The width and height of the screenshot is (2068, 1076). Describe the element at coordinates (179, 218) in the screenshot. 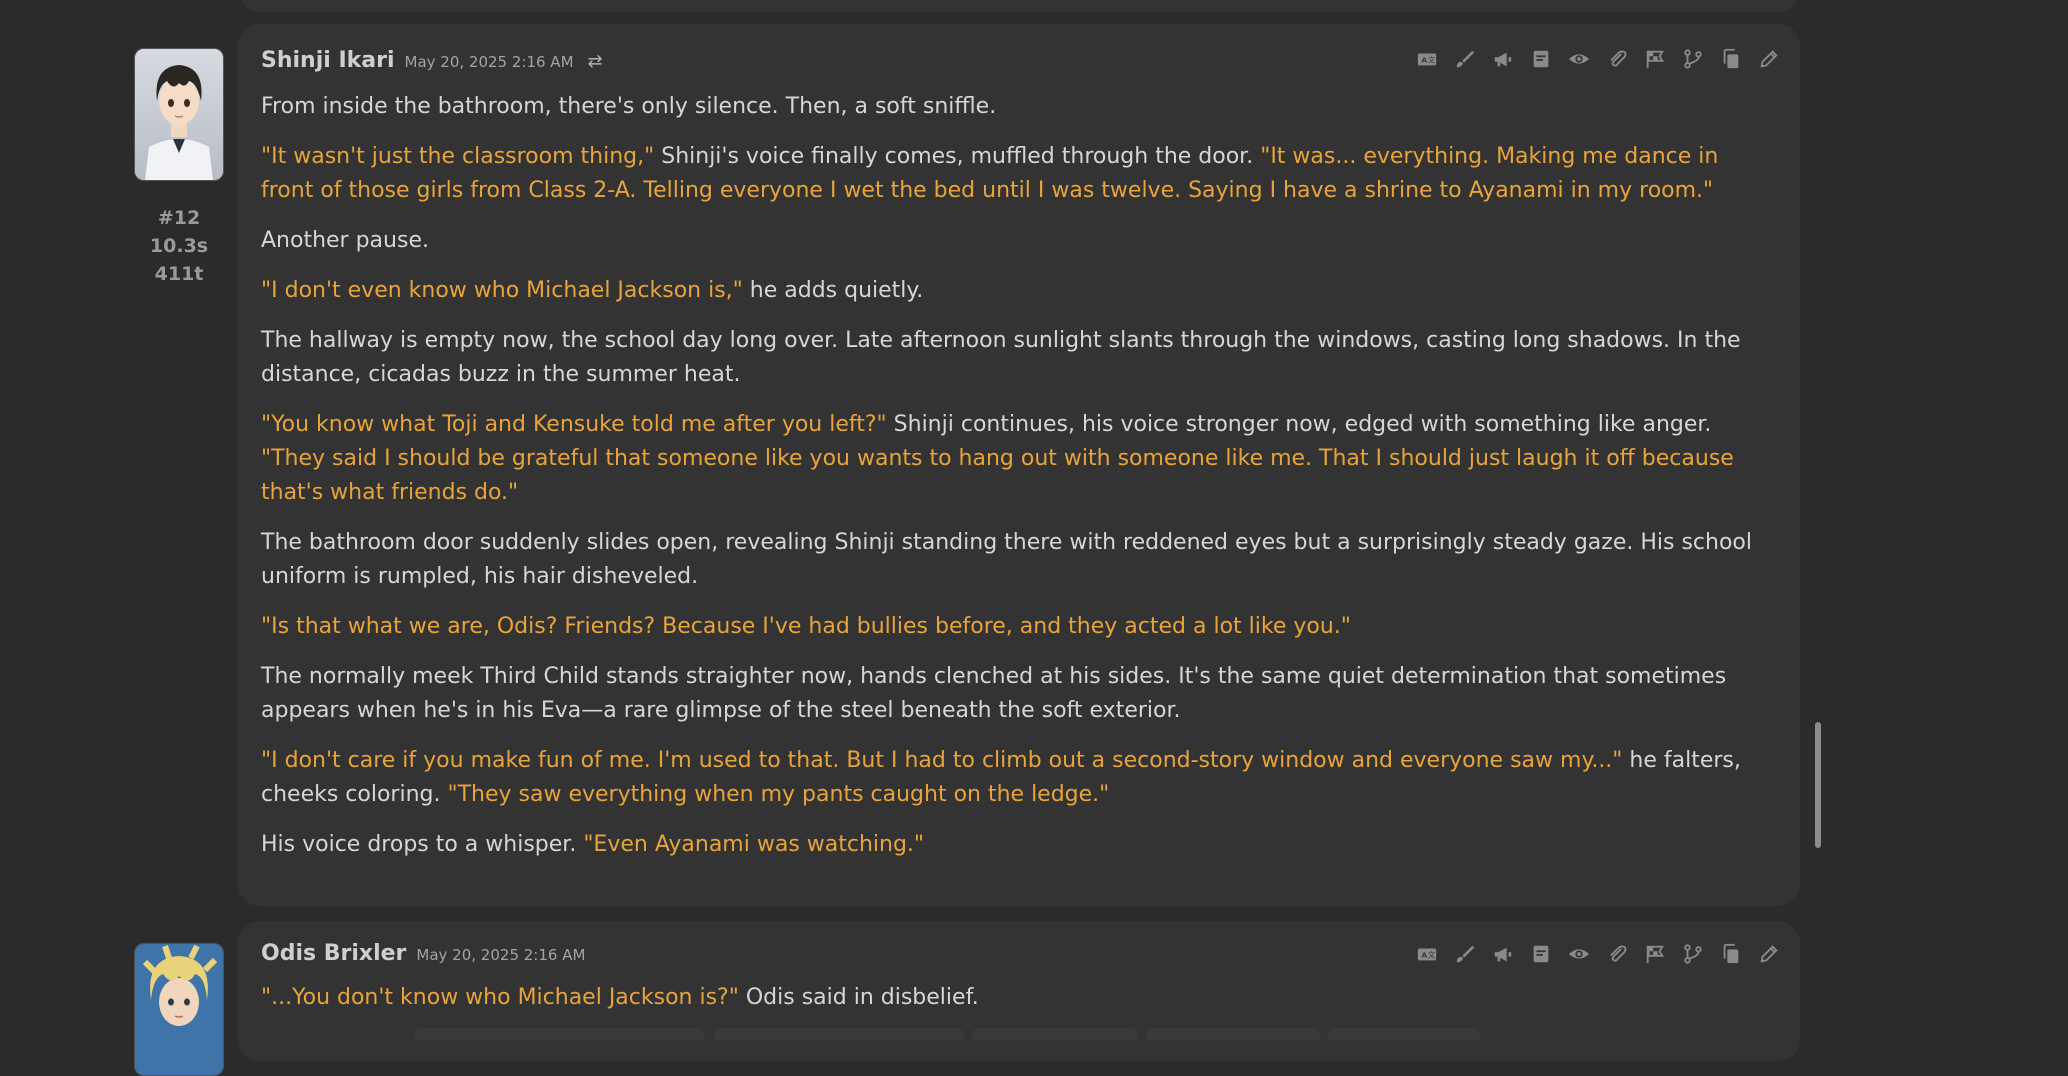

I see `message-index: #12` at that location.